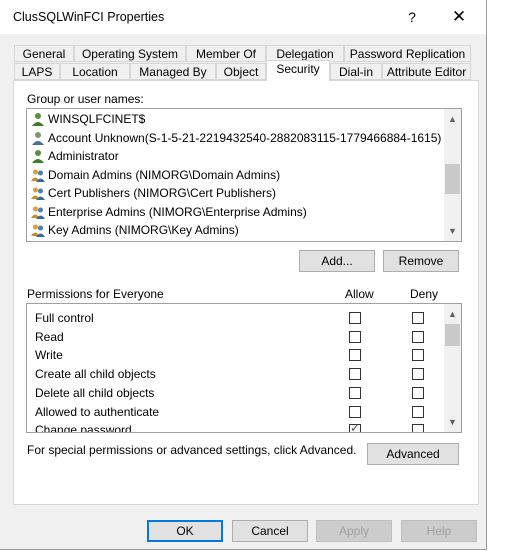 The height and width of the screenshot is (551, 506). What do you see at coordinates (426, 71) in the screenshot?
I see `tab-attribute-editor: Attribute Editor` at bounding box center [426, 71].